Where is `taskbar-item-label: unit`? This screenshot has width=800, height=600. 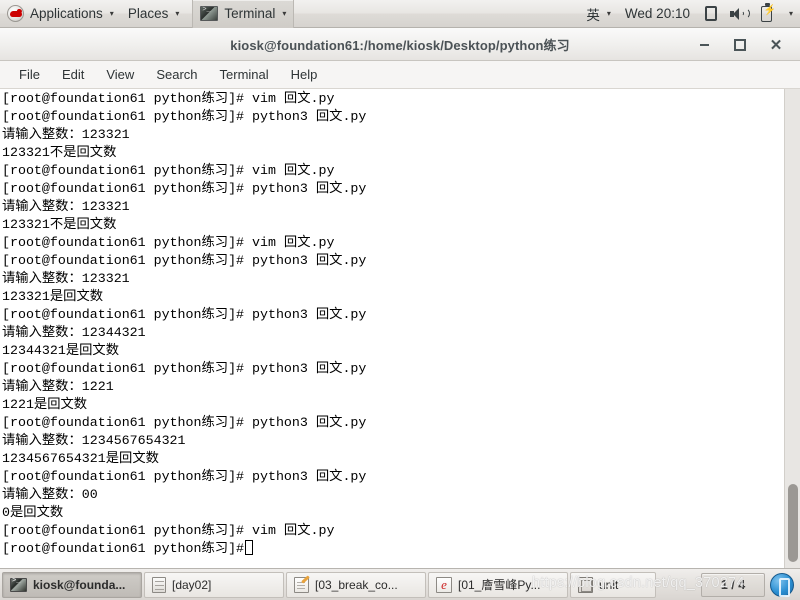 taskbar-item-label: unit is located at coordinates (609, 584).